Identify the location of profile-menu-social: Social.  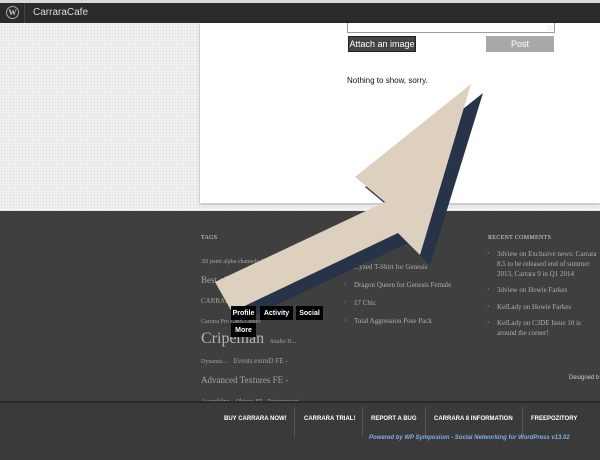
(309, 313).